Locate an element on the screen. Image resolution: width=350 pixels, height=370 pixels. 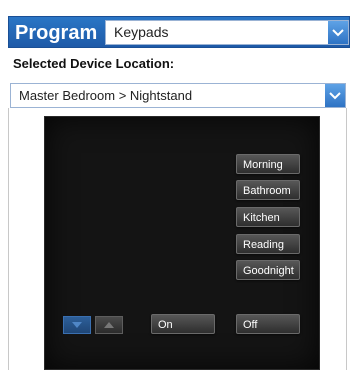
raise-button is located at coordinates (109, 325).